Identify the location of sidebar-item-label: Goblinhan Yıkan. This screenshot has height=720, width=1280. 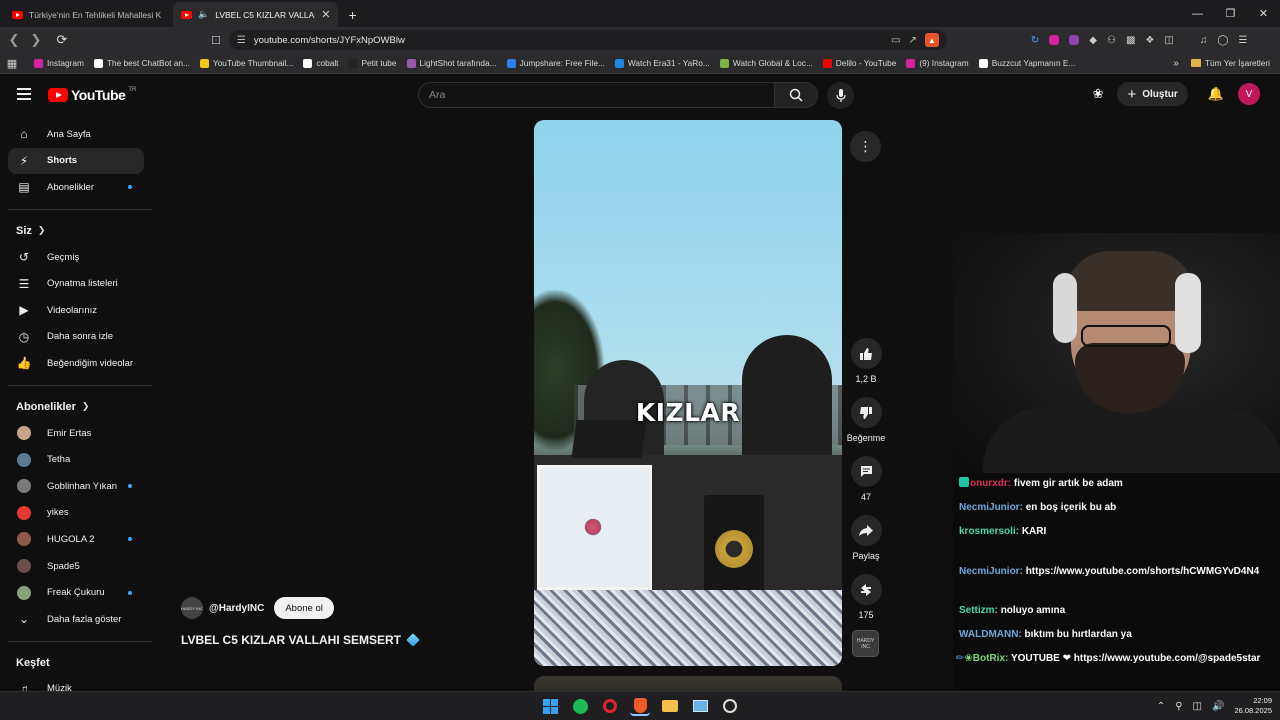
(82, 486).